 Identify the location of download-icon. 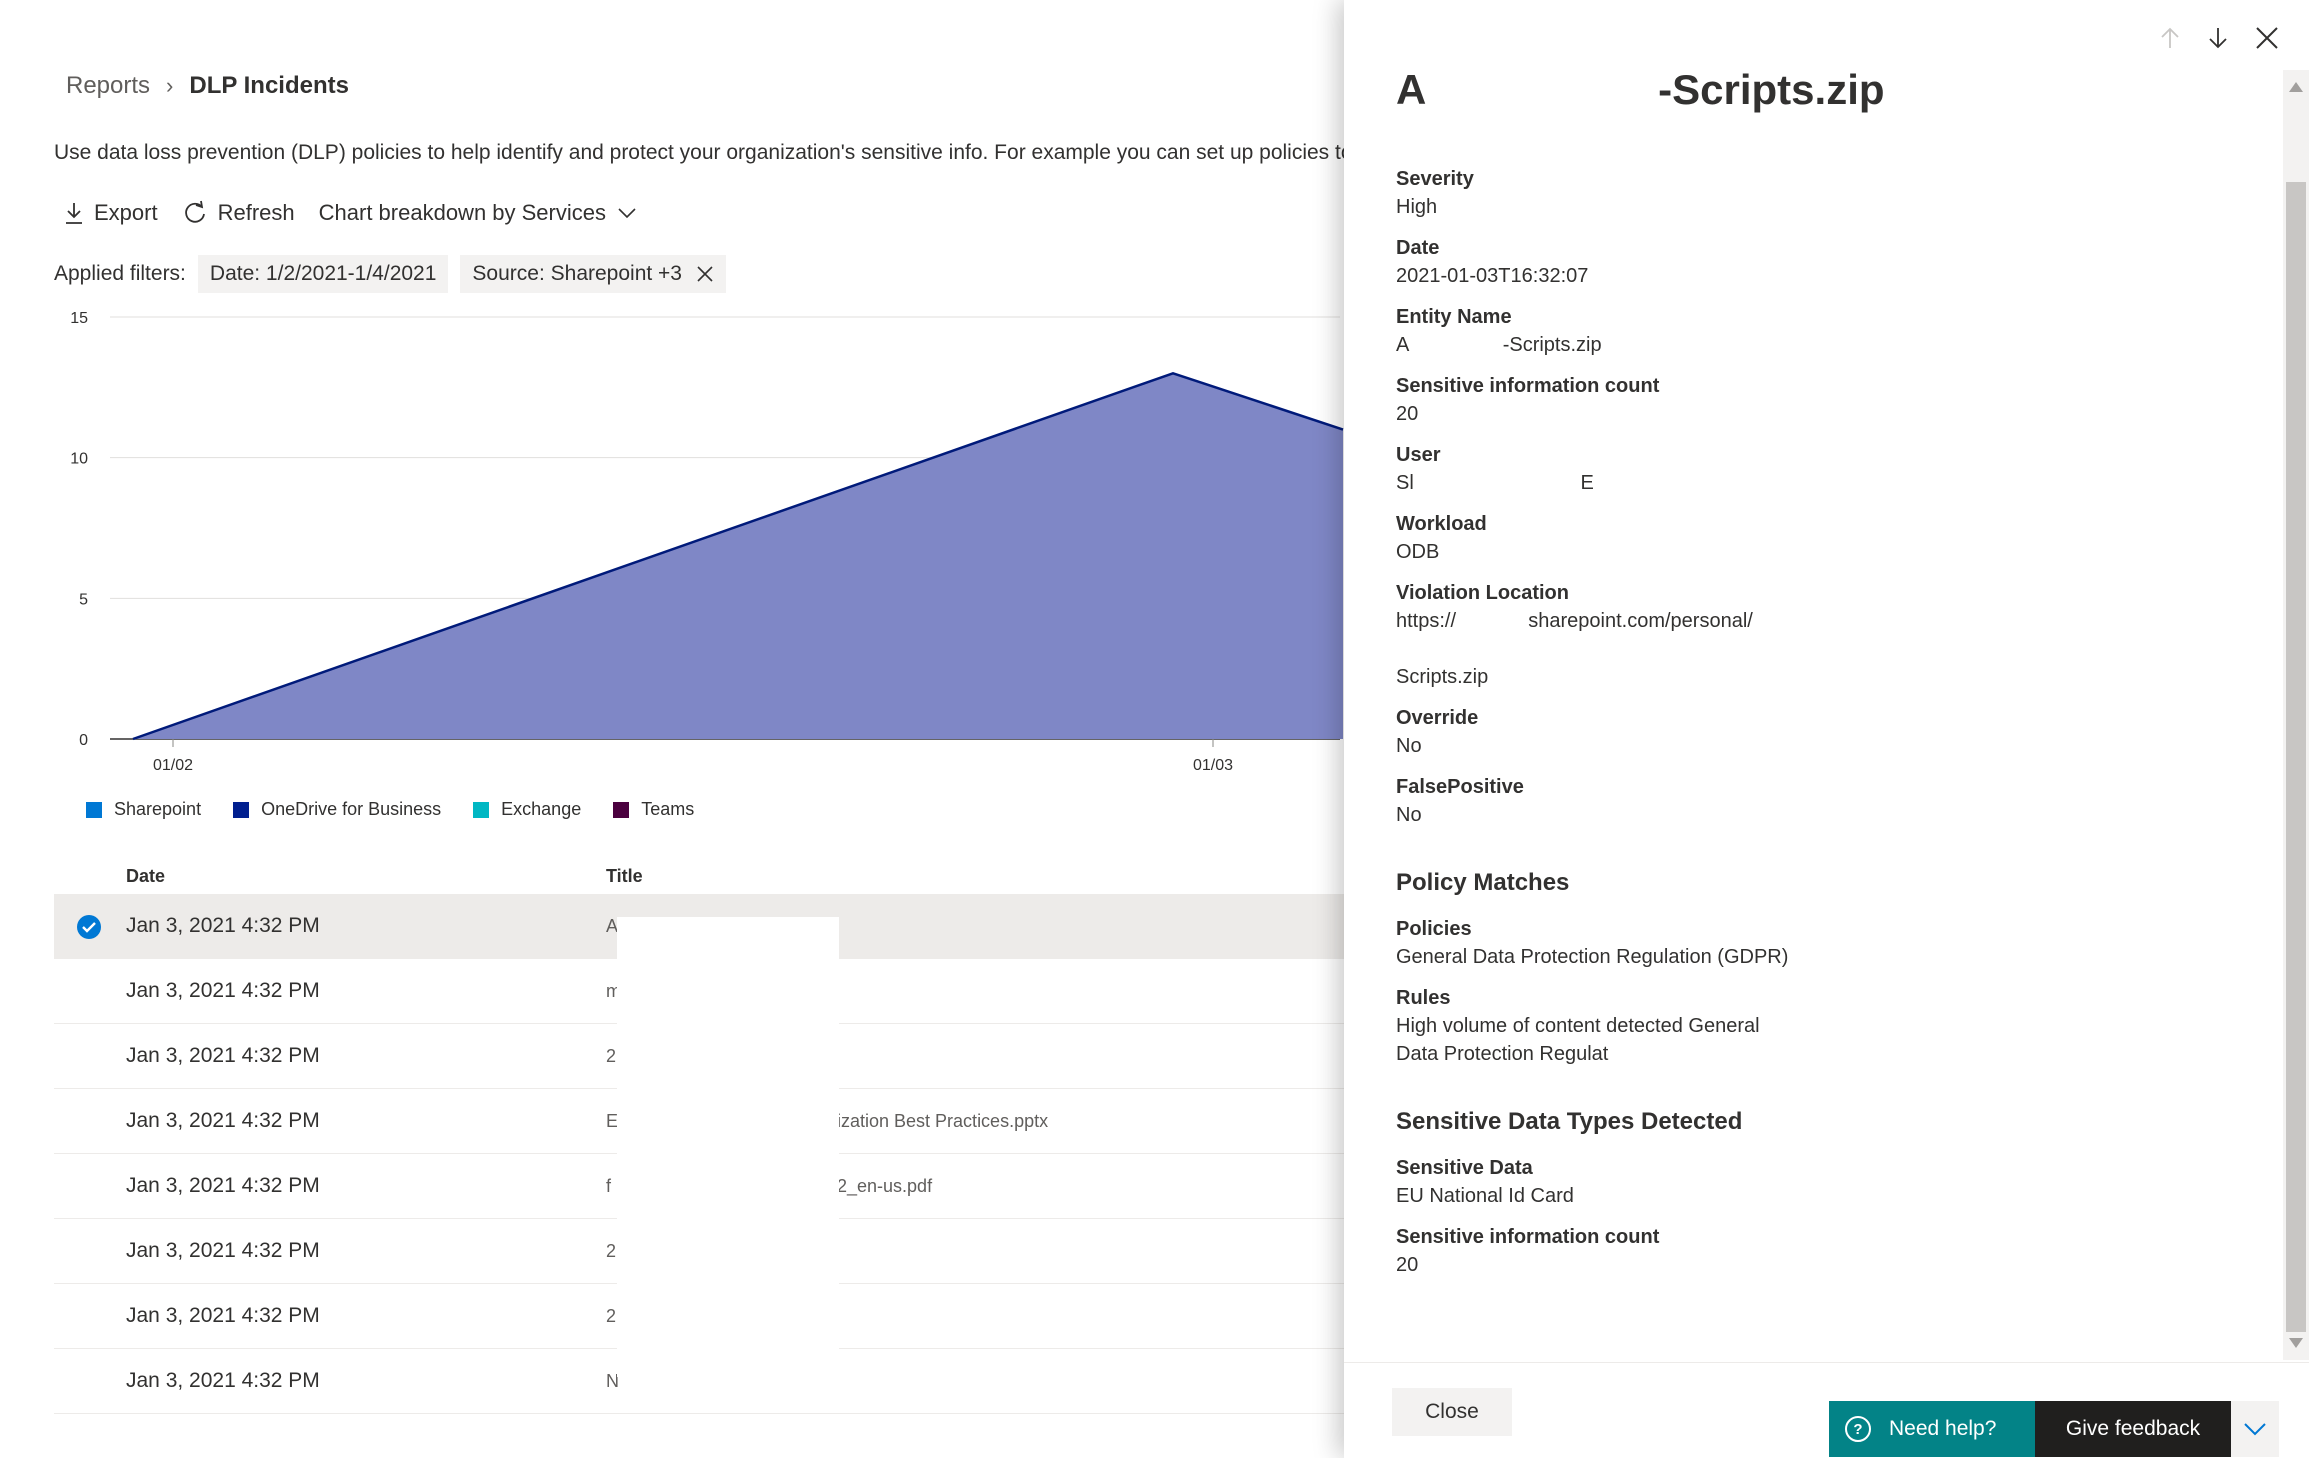
(74, 213).